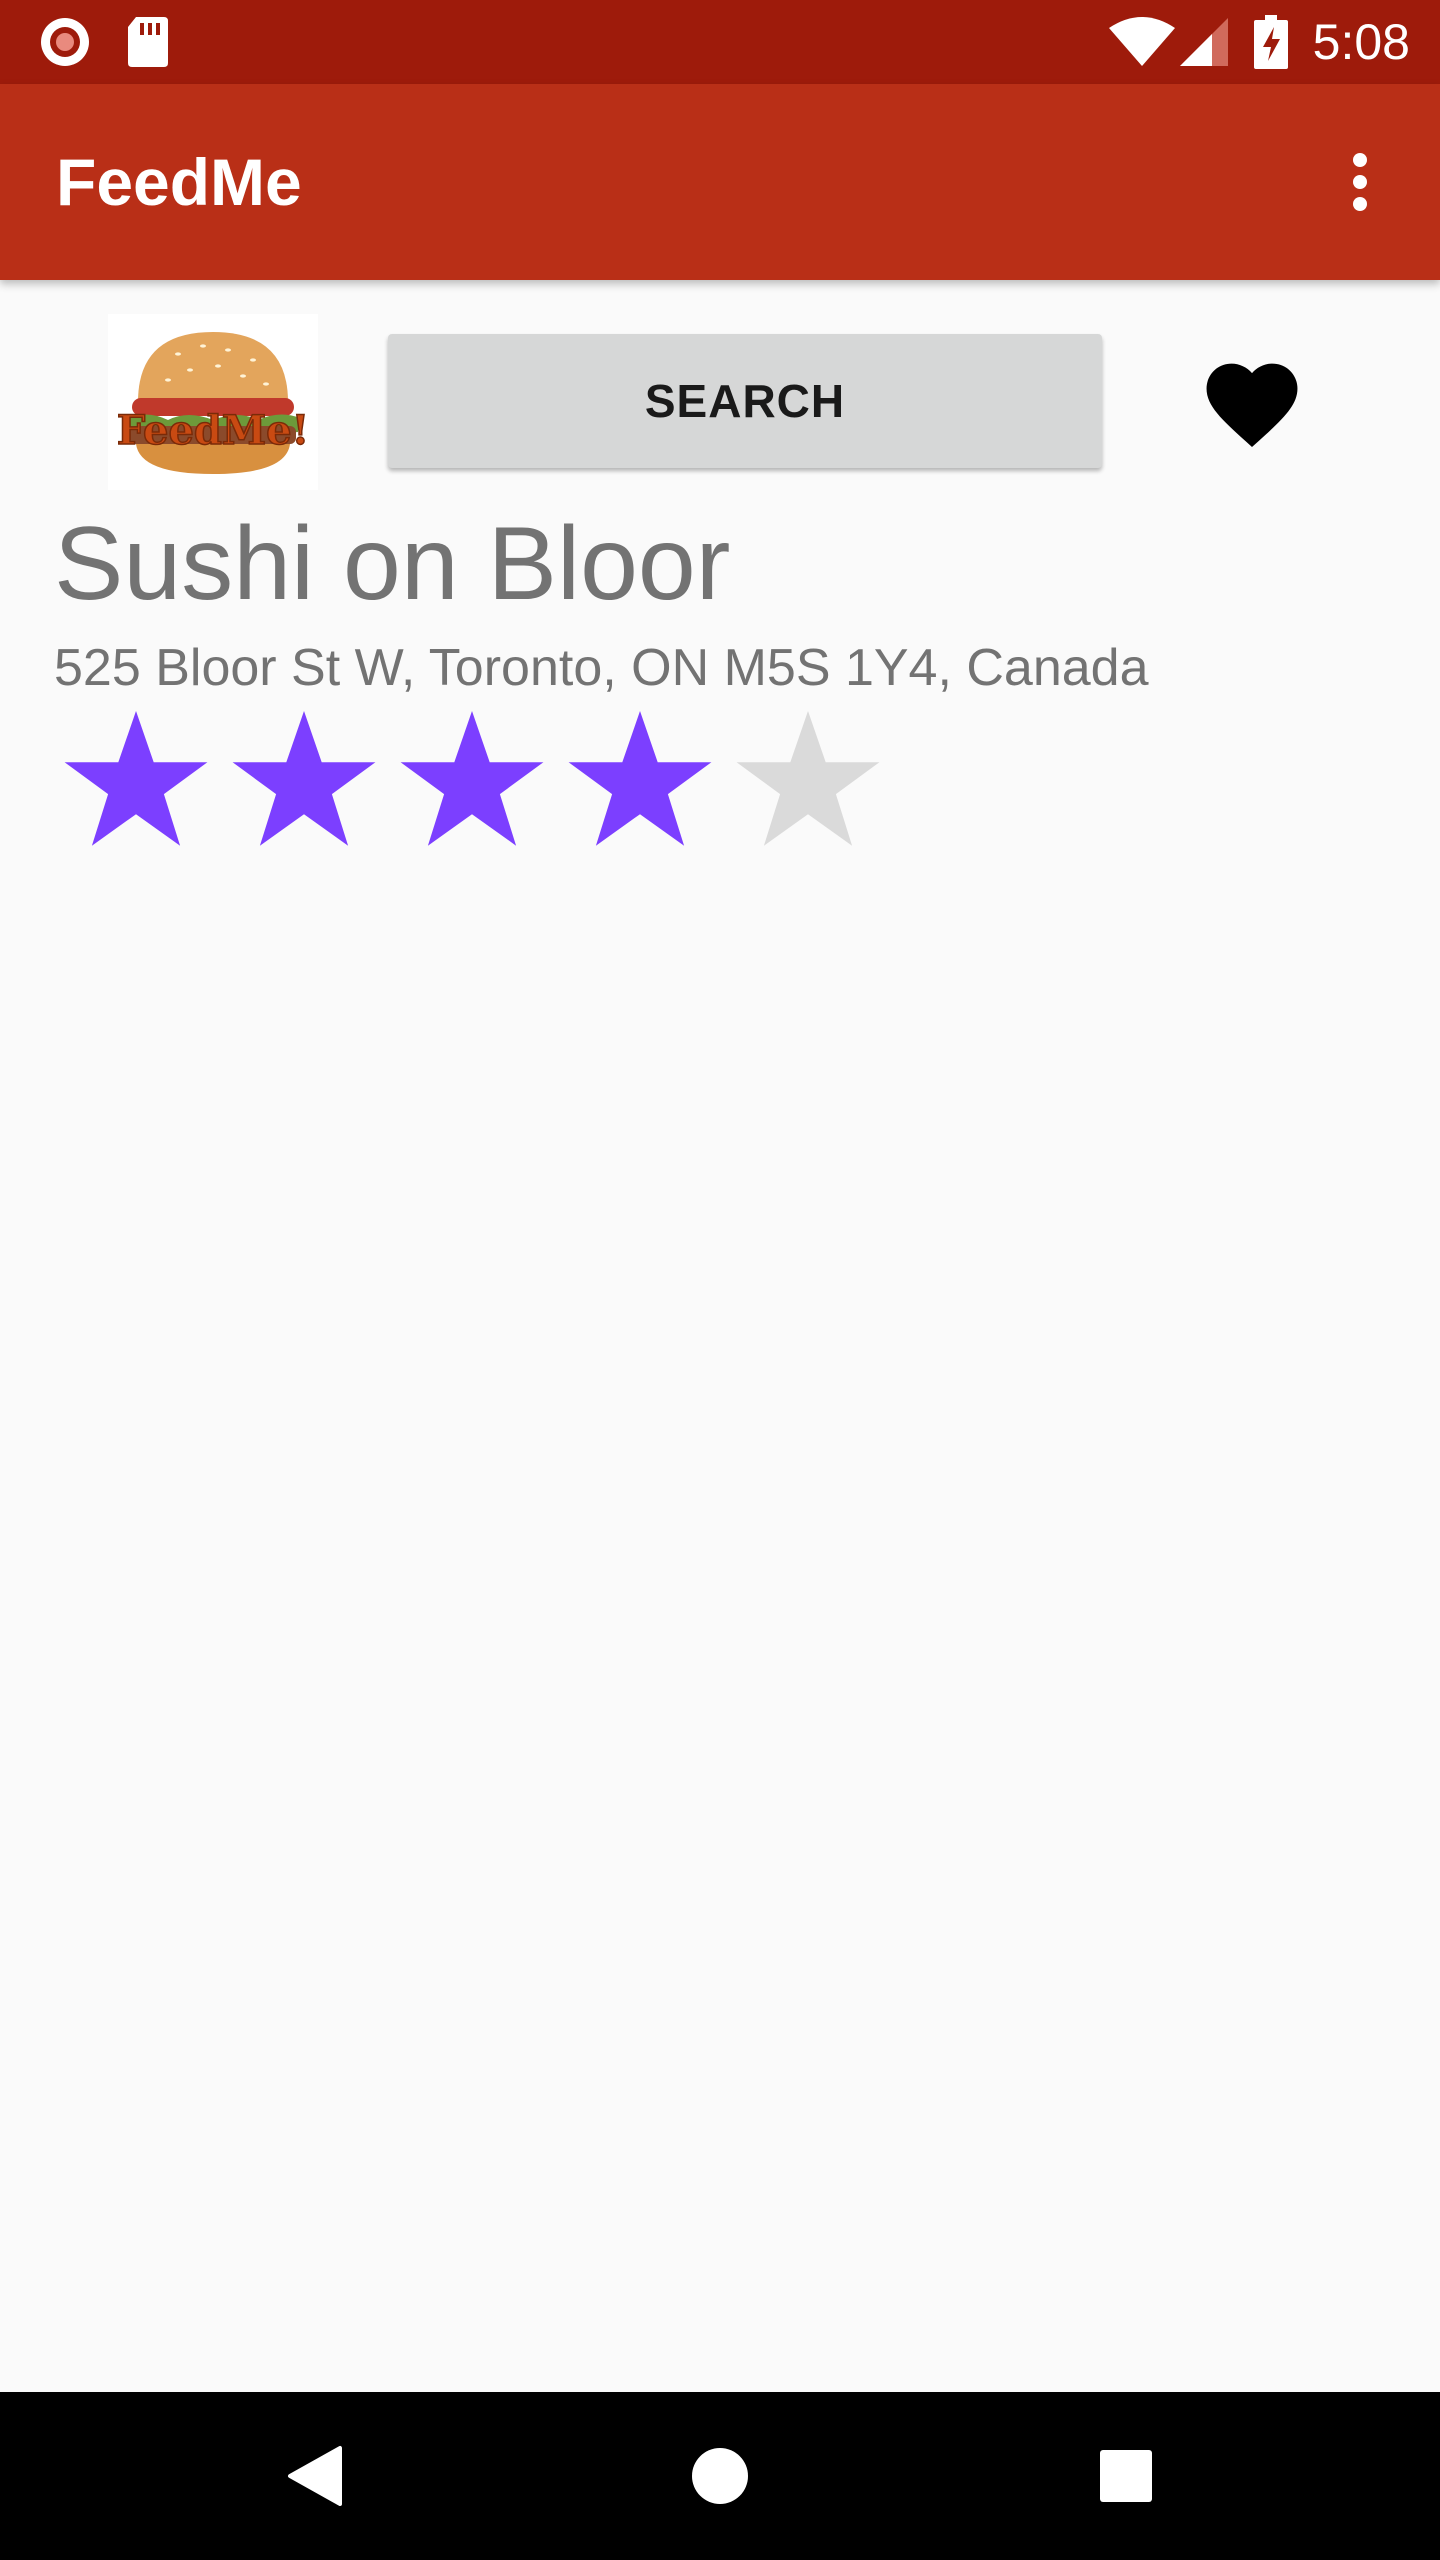 This screenshot has width=1440, height=2560. Describe the element at coordinates (1204, 42) in the screenshot. I see `cell-signal-icon` at that location.